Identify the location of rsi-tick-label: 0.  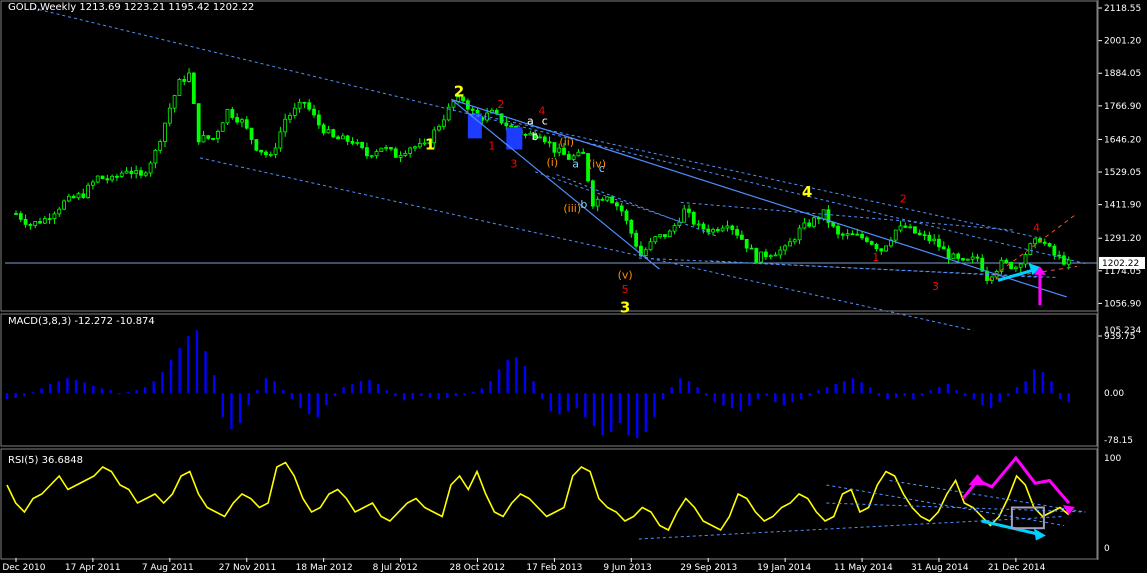
(1107, 549).